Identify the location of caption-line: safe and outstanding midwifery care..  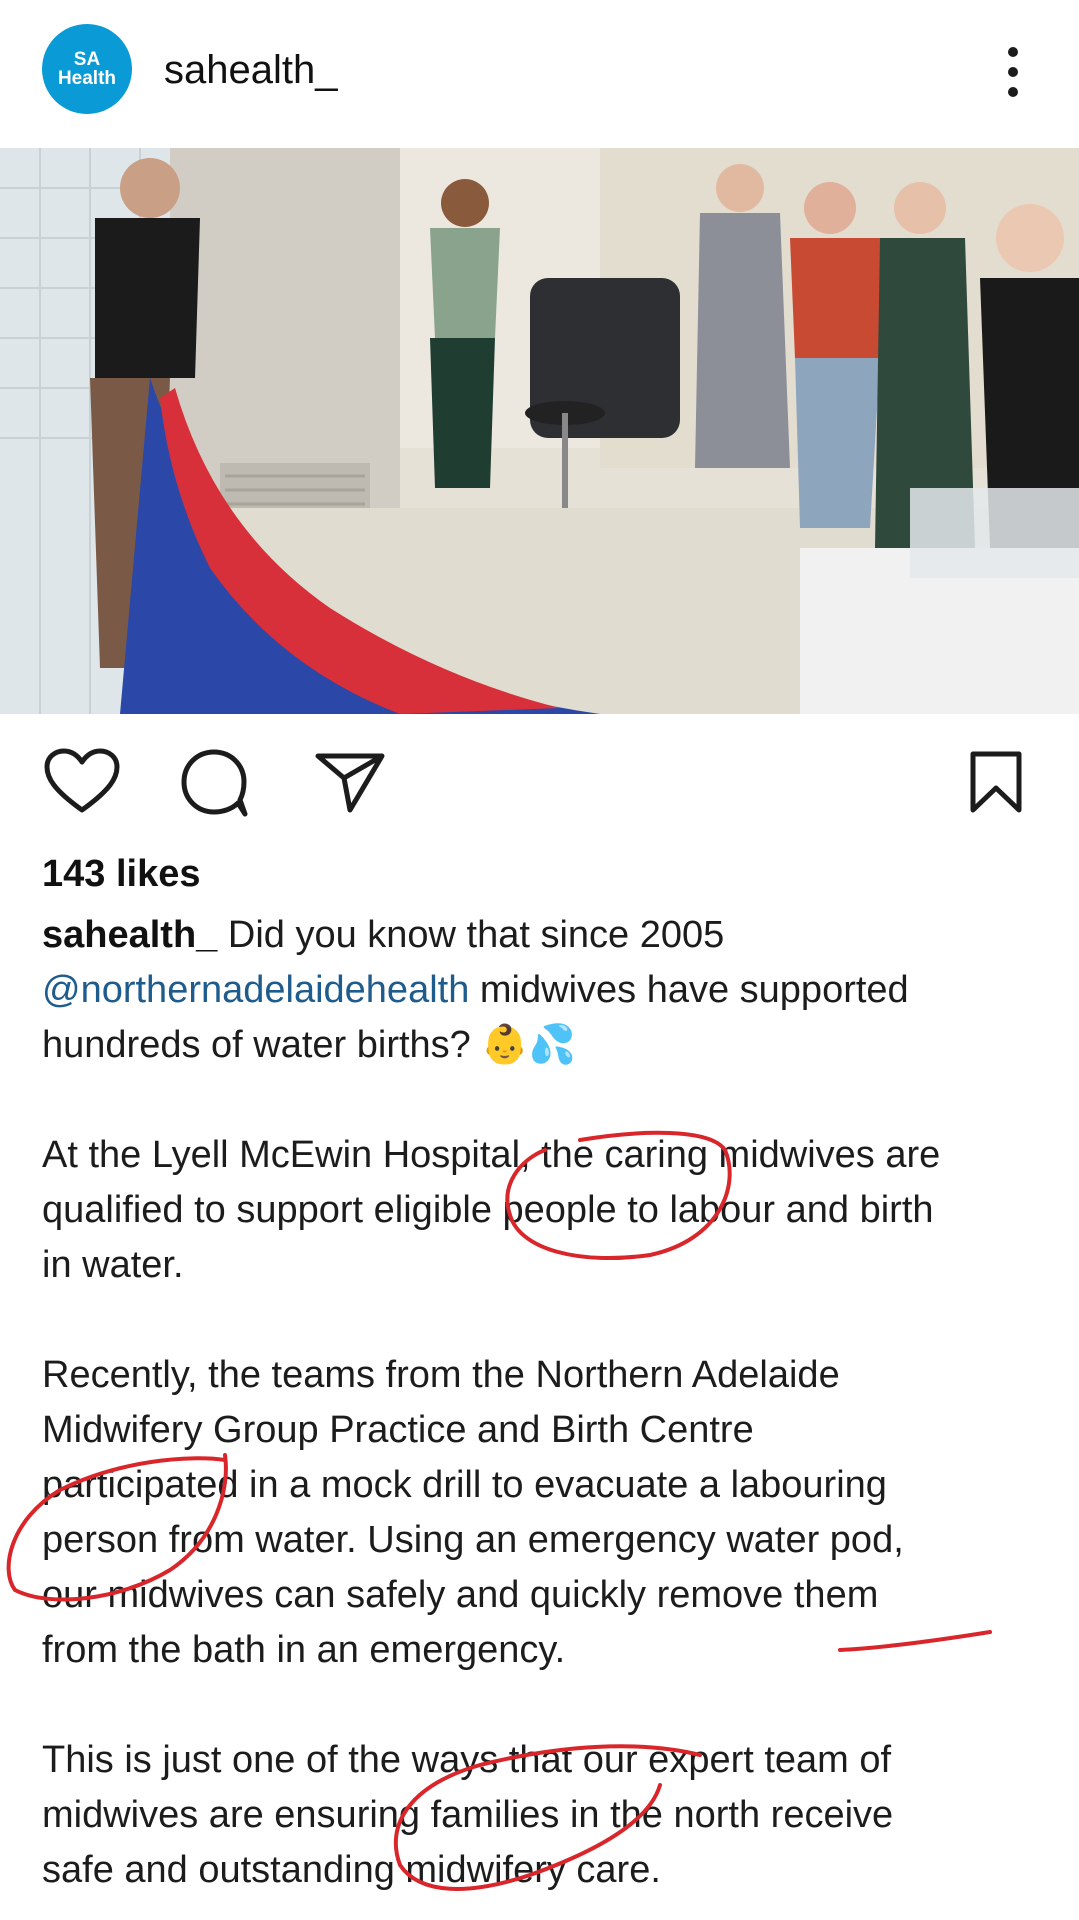
(351, 1870).